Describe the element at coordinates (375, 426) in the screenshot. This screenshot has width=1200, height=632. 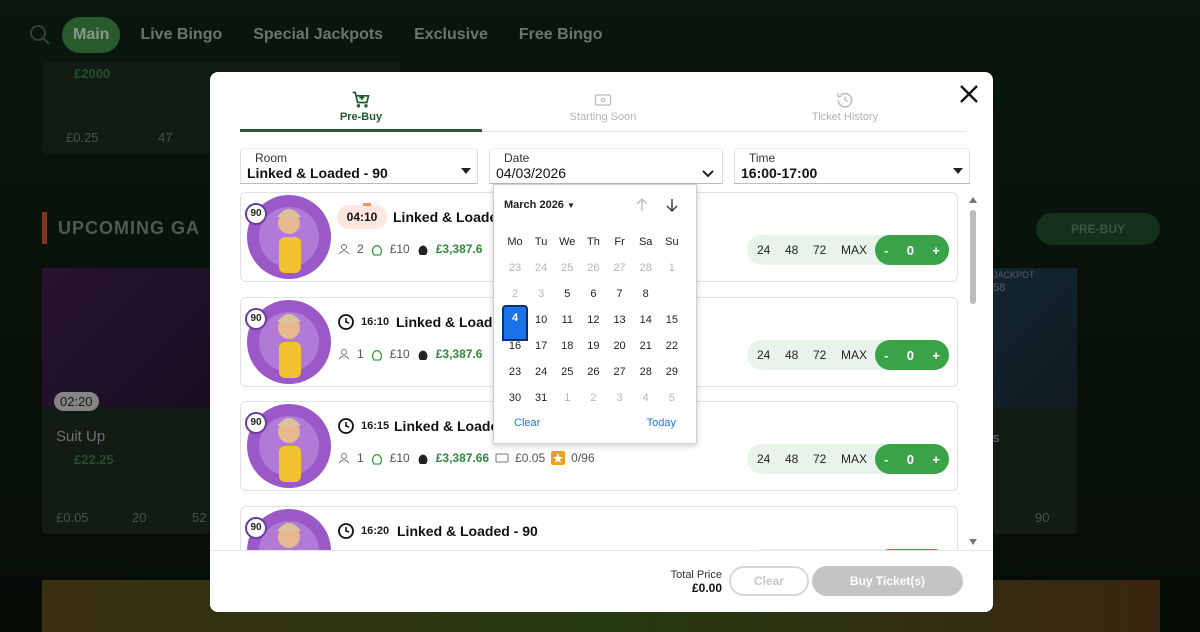
I see `game-start-time: 16:15` at that location.